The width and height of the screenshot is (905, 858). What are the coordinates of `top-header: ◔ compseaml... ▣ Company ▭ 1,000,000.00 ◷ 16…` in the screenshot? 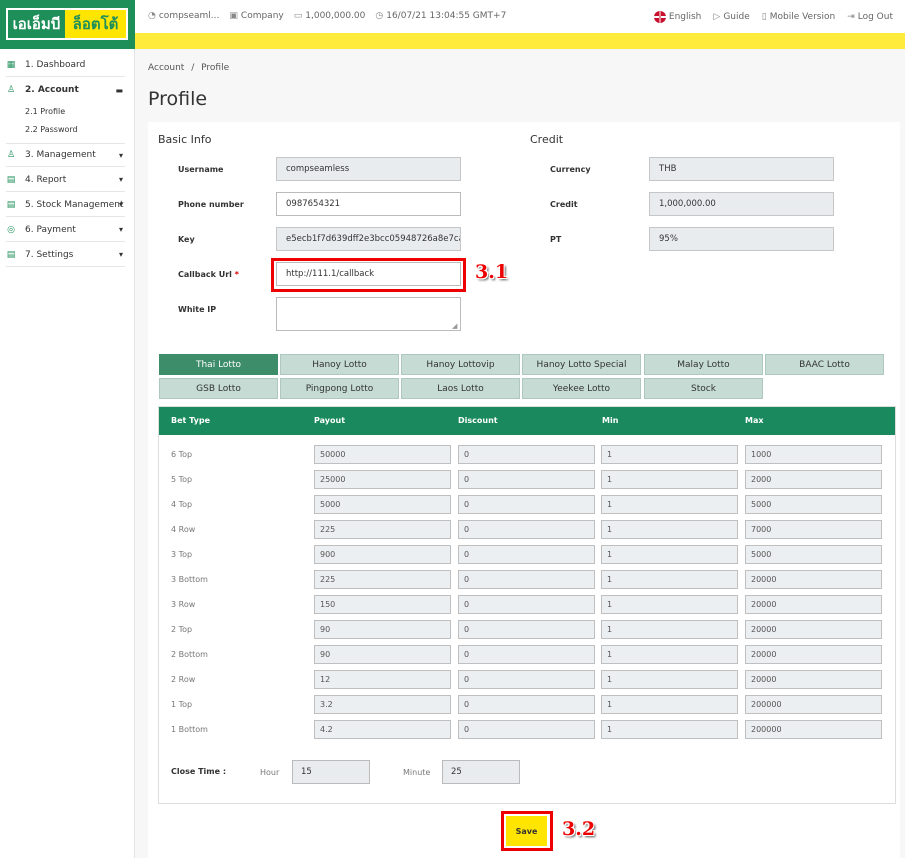 It's located at (452, 17).